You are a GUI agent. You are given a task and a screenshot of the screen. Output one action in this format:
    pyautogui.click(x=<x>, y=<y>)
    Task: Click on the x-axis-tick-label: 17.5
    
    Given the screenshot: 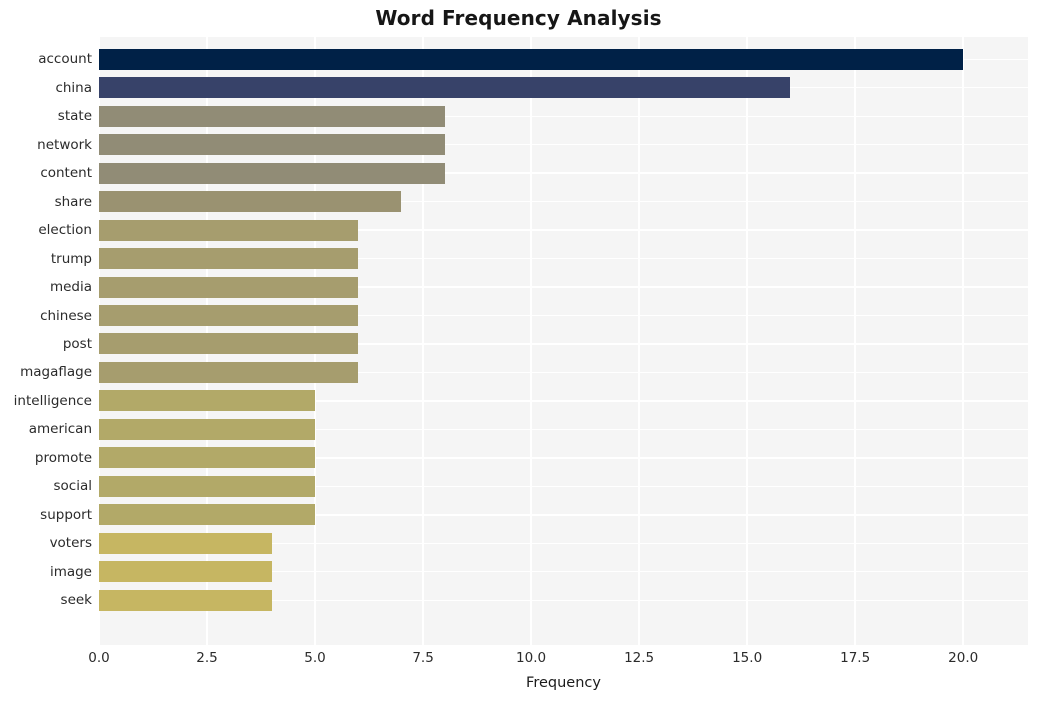 What is the action you would take?
    pyautogui.click(x=855, y=658)
    